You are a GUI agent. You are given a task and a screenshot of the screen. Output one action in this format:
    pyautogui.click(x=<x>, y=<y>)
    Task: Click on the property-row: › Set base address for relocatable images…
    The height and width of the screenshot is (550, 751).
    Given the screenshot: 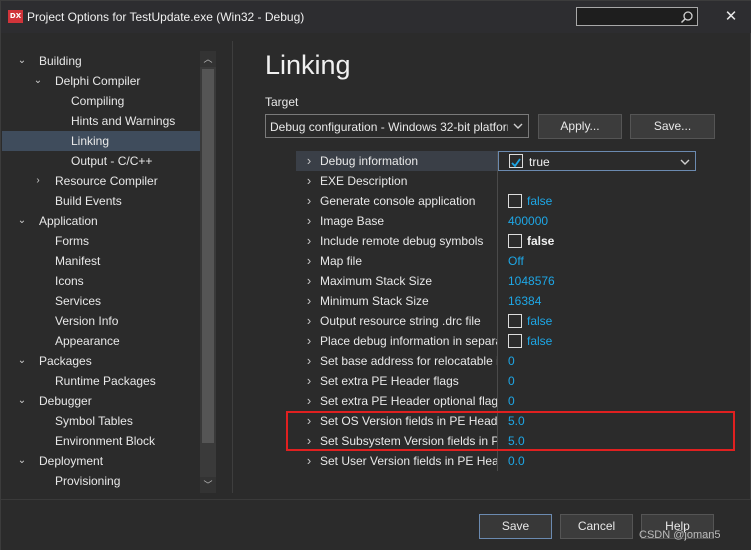 What is the action you would take?
    pyautogui.click(x=506, y=361)
    